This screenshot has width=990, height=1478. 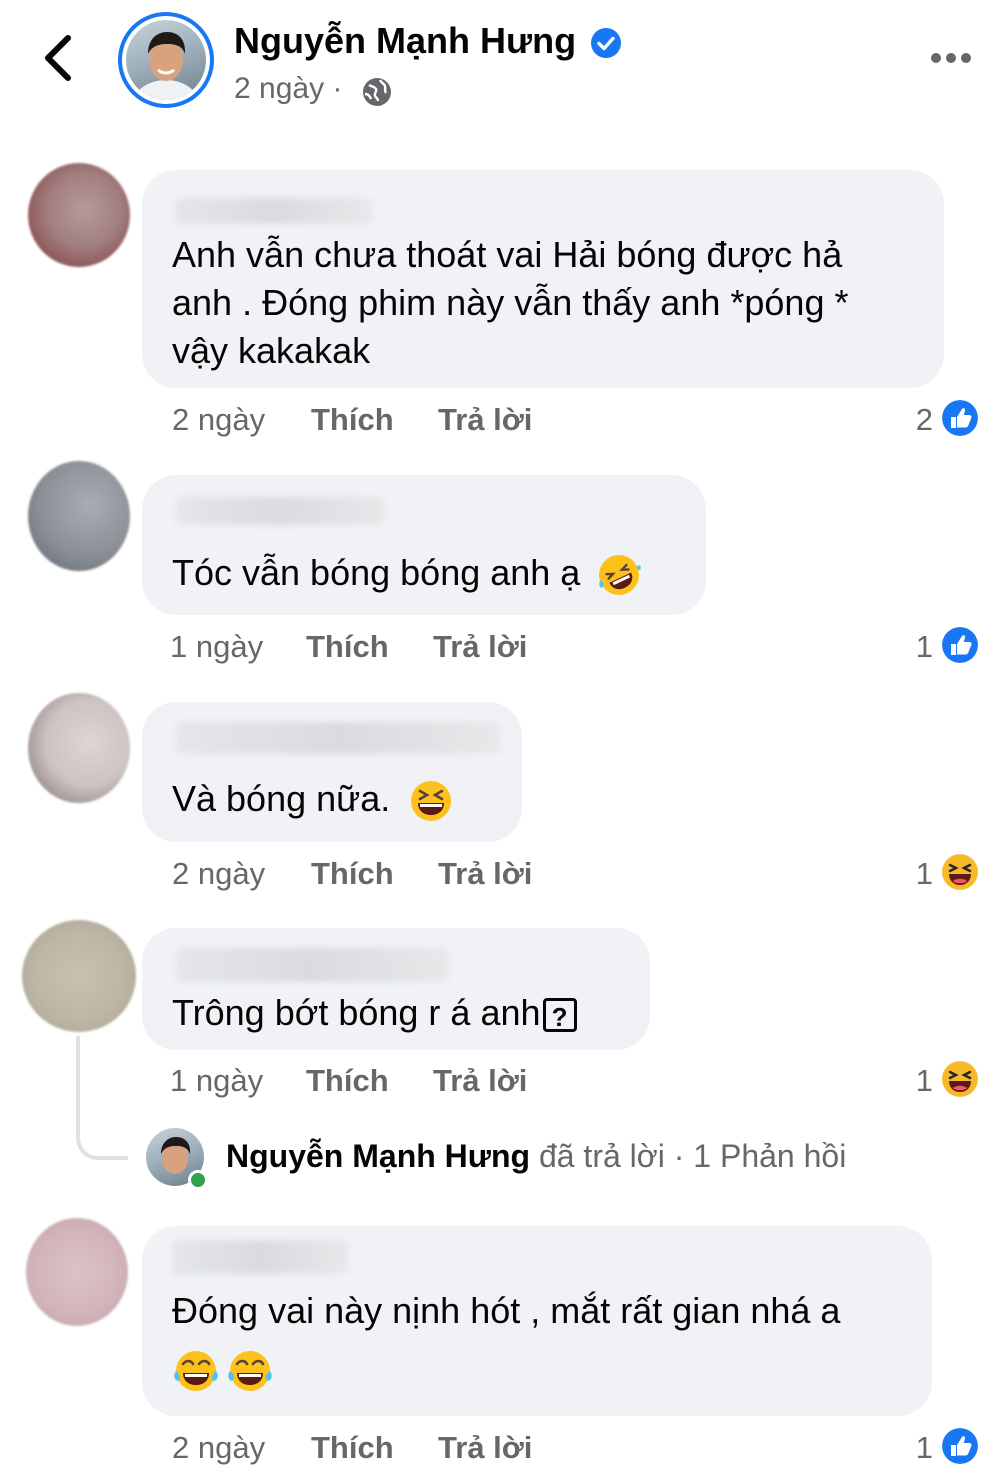 I want to click on comment-text: Và bóng nữa., so click(x=313, y=799).